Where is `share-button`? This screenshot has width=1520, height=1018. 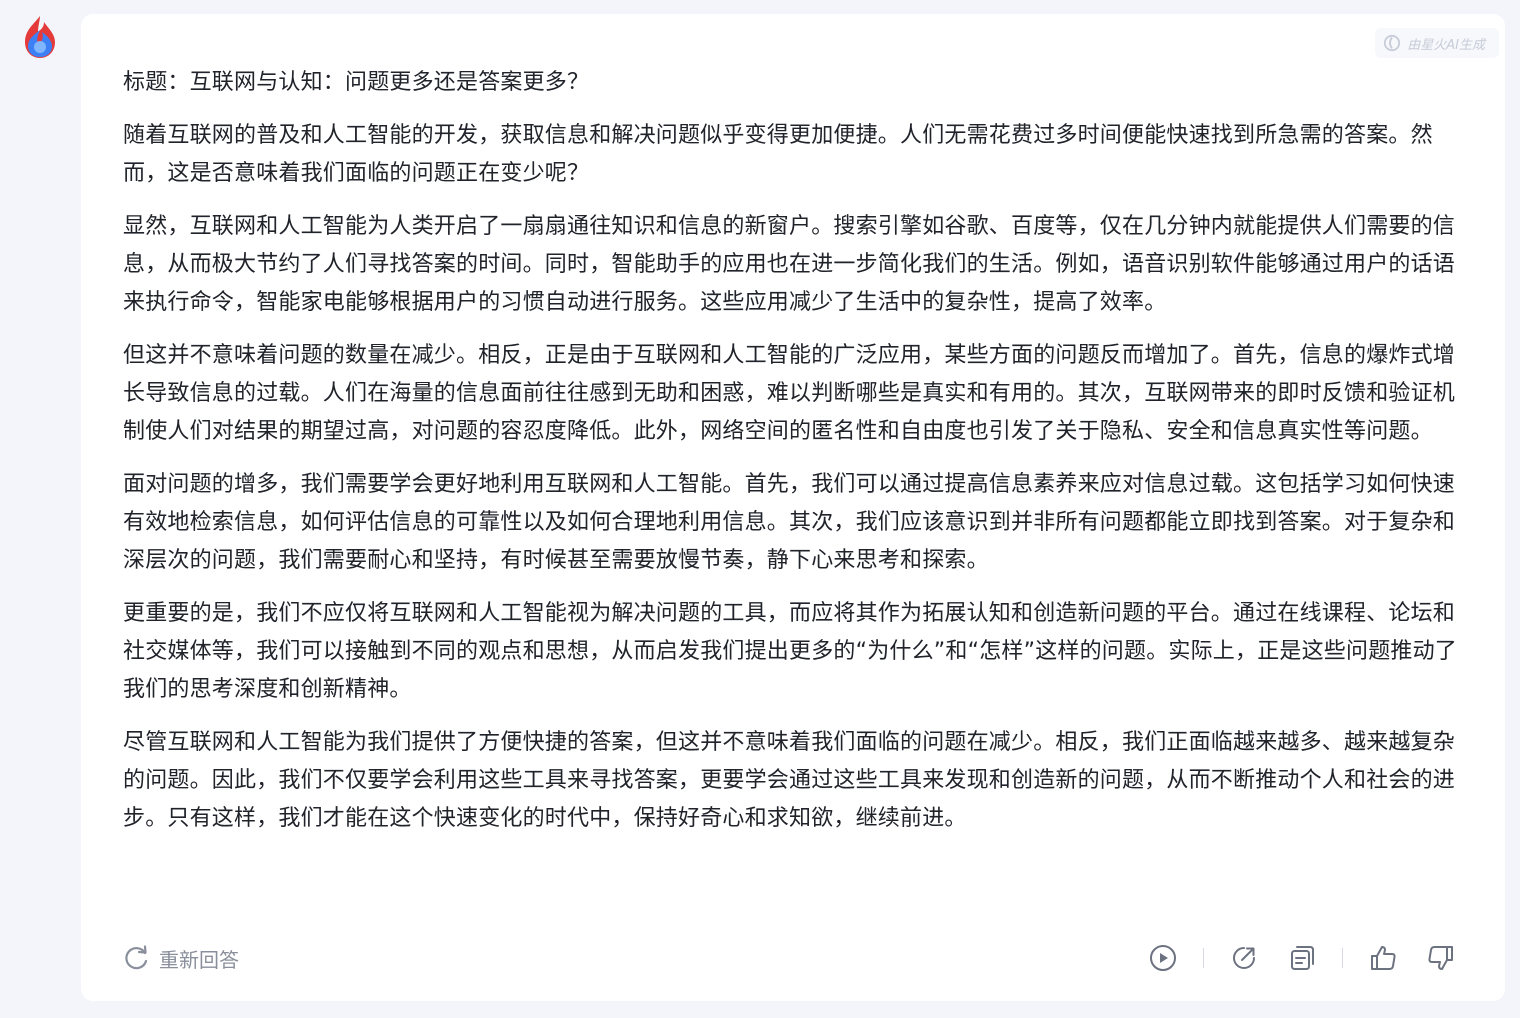
share-button is located at coordinates (1244, 958).